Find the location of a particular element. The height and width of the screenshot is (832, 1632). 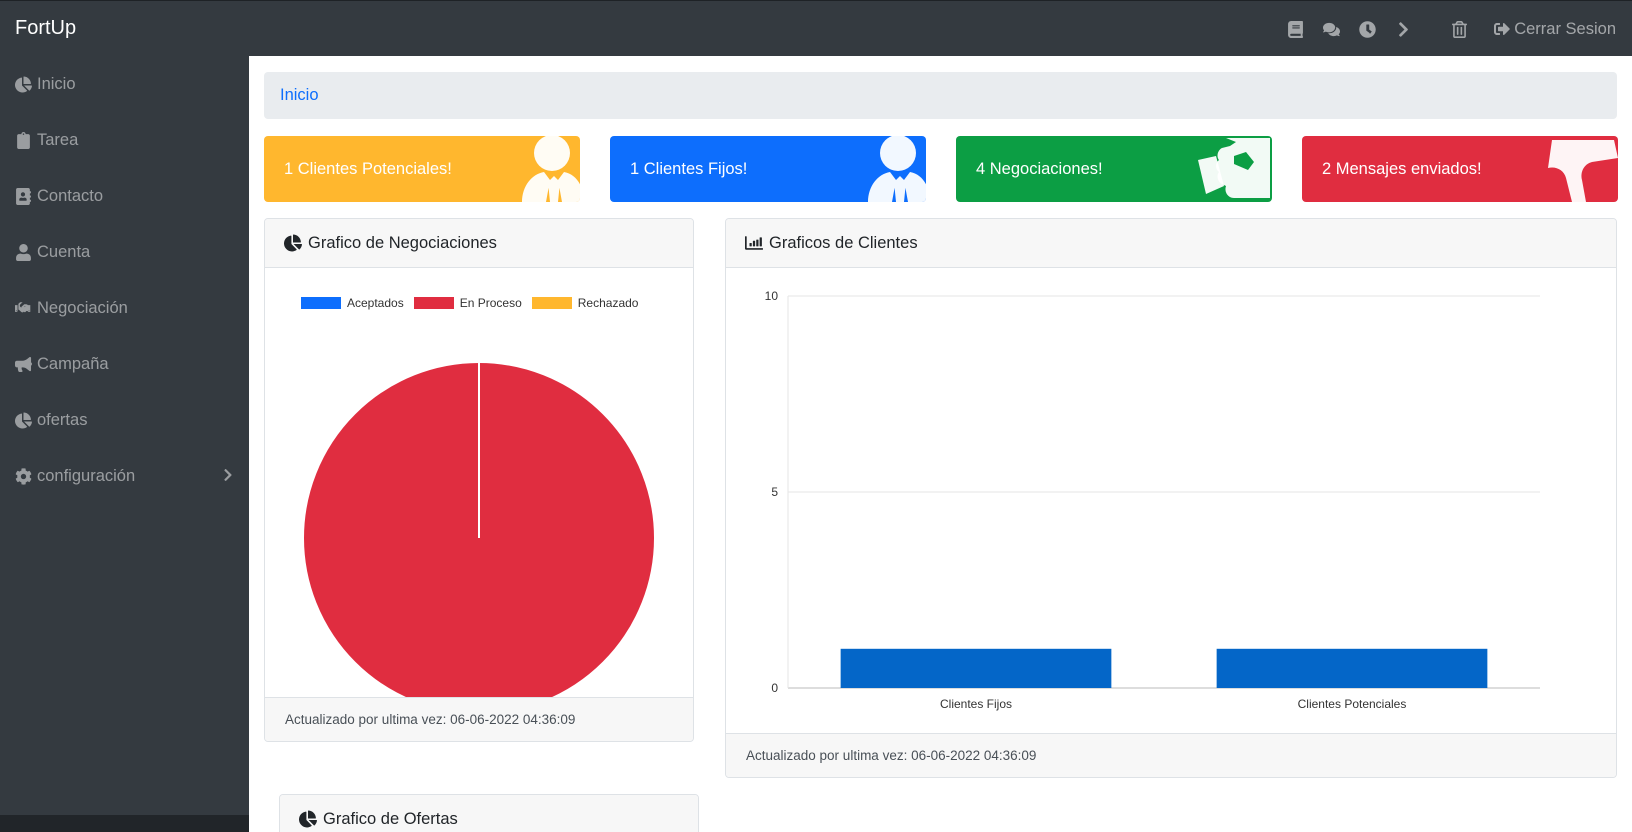

legend-item: Rechazado is located at coordinates (585, 303).